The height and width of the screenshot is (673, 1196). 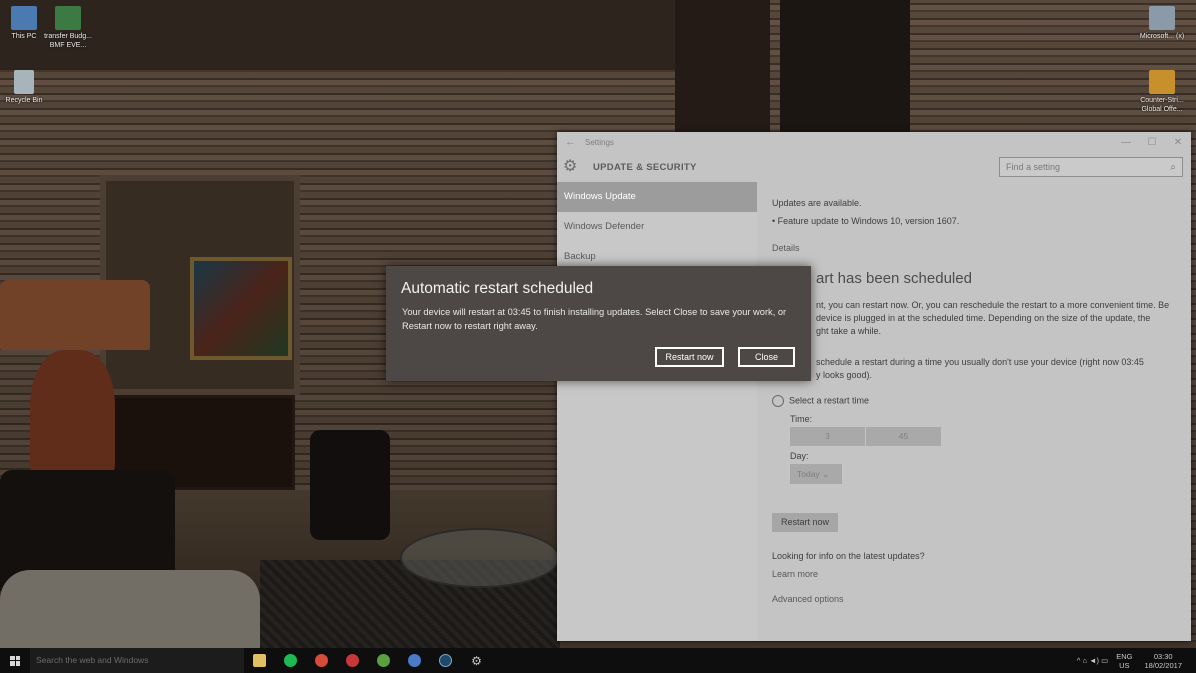 I want to click on minimize-button: —, so click(x=1126, y=142).